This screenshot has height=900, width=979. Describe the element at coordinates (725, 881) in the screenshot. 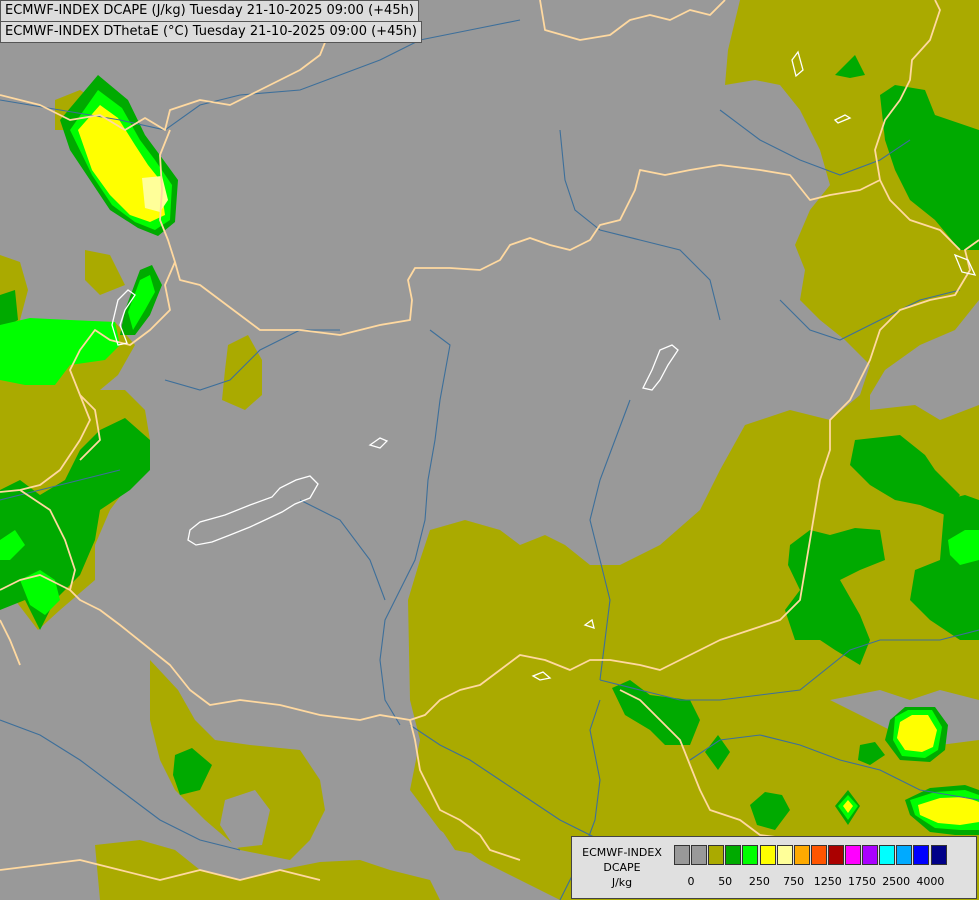

I see `legend-tick-label: 50` at that location.